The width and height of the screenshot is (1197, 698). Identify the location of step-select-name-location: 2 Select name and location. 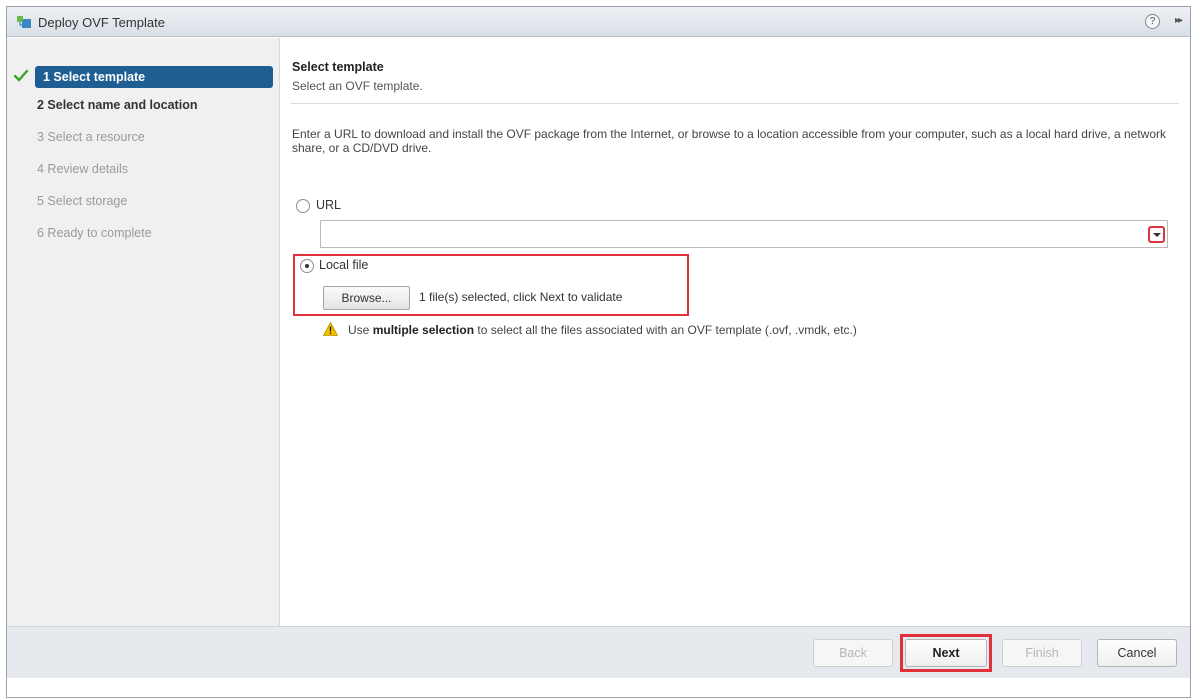
(102, 109).